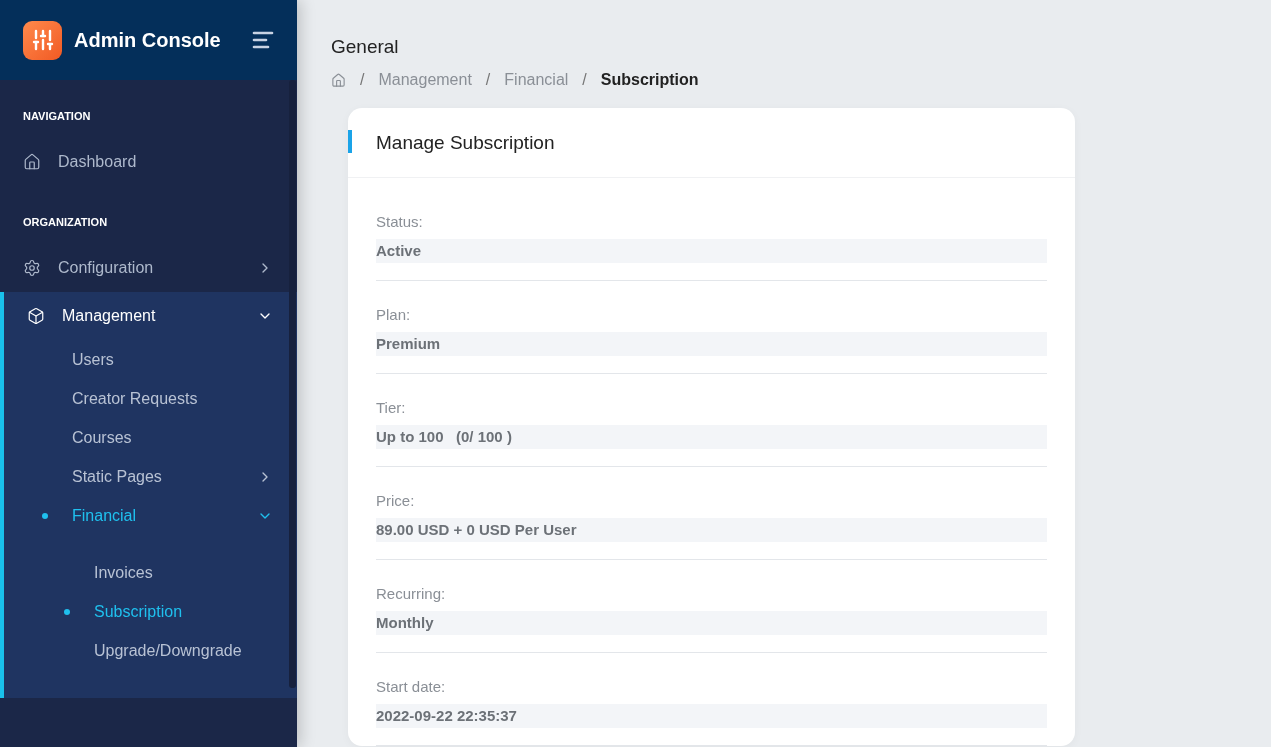 The image size is (1271, 747). Describe the element at coordinates (150, 515) in the screenshot. I see `sidebar-item: Financial` at that location.